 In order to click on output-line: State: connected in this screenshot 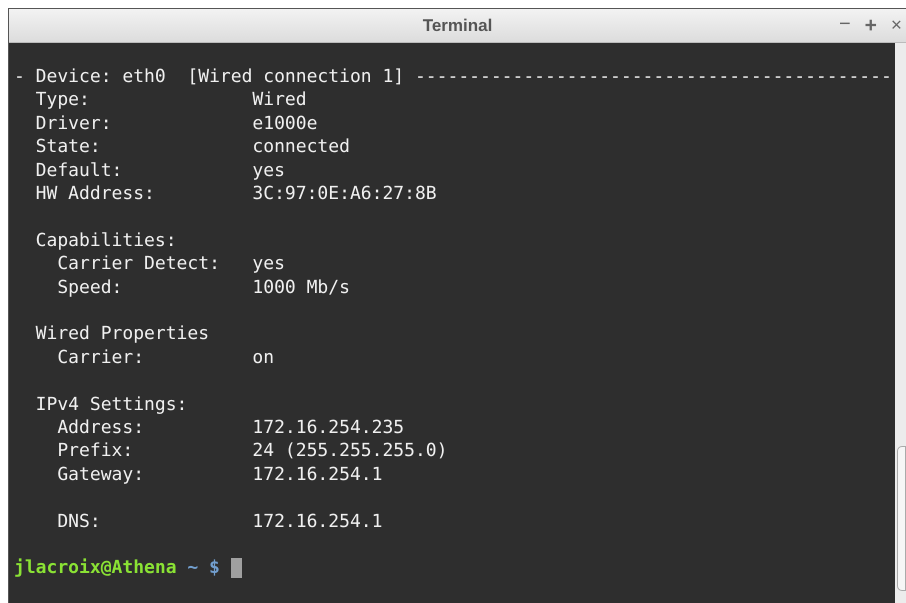, I will do `click(192, 147)`.